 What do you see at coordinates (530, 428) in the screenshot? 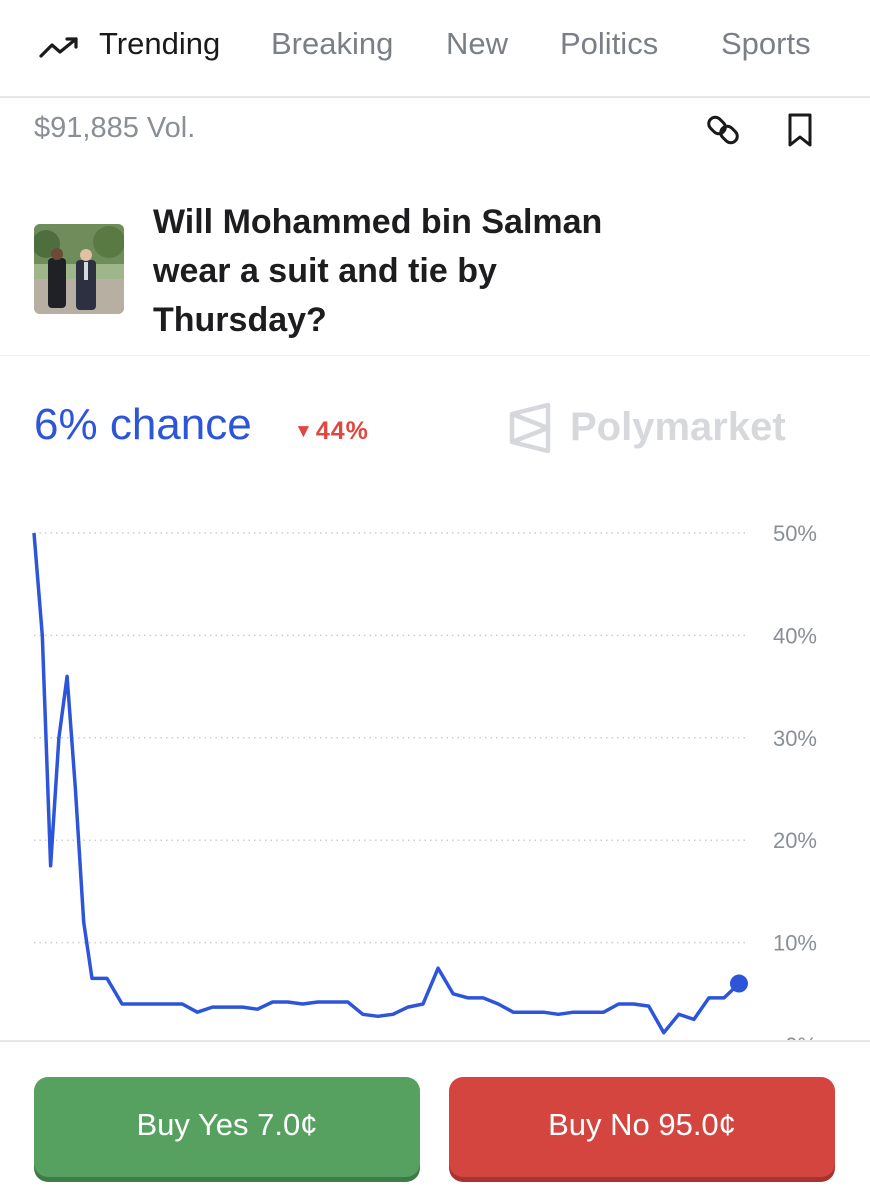
I see `polymarket-logo-icon` at bounding box center [530, 428].